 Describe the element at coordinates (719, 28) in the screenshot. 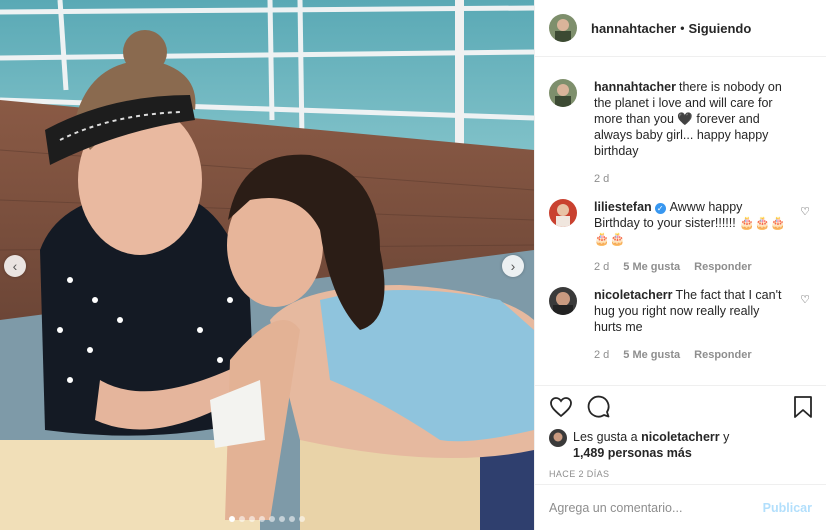

I see `following-button: Siguiendo` at that location.